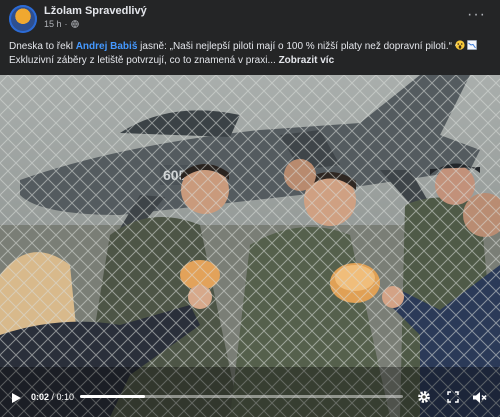 Image resolution: width=500 pixels, height=417 pixels. I want to click on video-controls: 0:02 / 0:10, so click(250, 400).